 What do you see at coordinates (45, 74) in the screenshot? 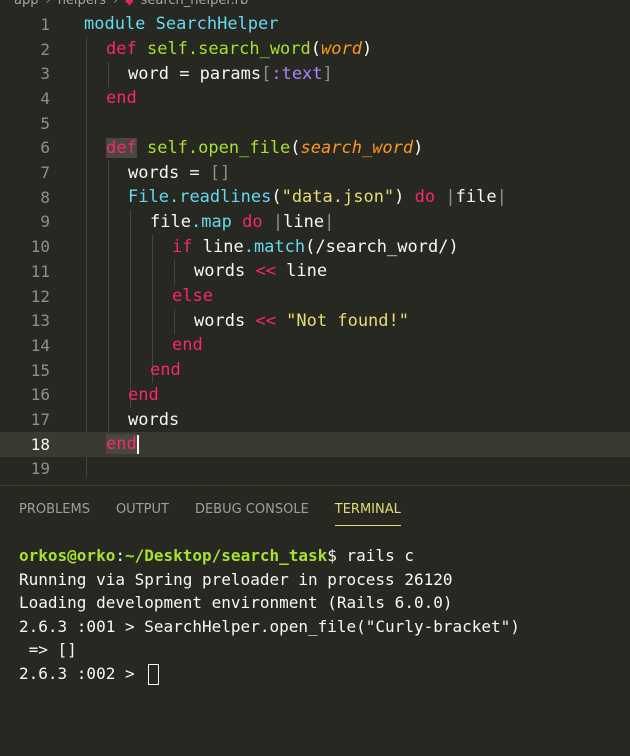
I see `line-number: 3` at bounding box center [45, 74].